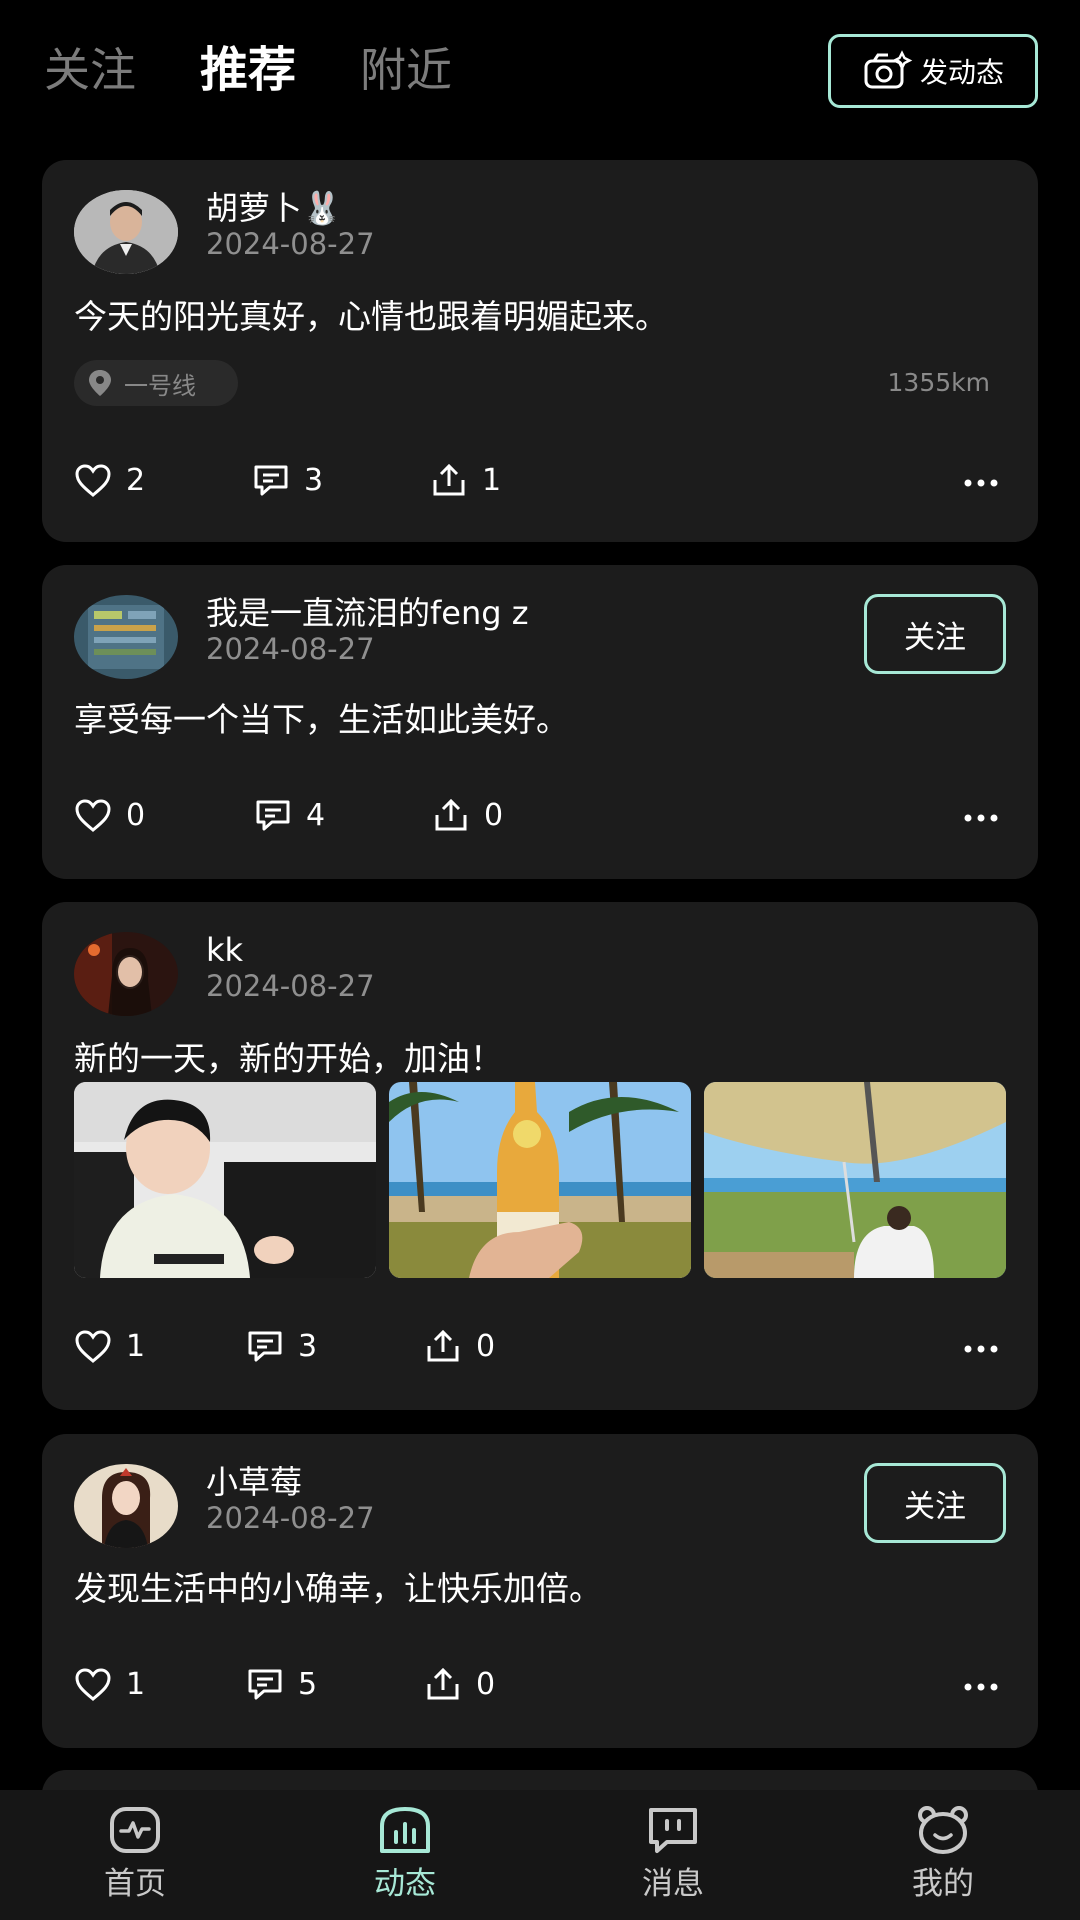  I want to click on comment-count: 4, so click(316, 815).